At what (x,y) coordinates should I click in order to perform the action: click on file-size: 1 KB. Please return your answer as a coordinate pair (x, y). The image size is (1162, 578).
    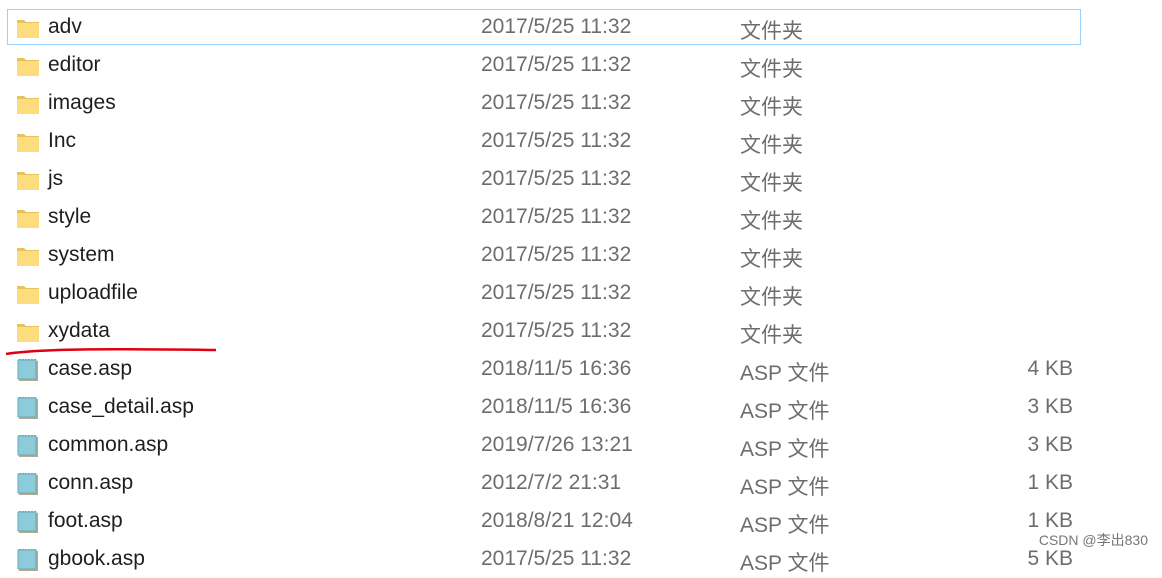
    Looking at the image, I should click on (1050, 482).